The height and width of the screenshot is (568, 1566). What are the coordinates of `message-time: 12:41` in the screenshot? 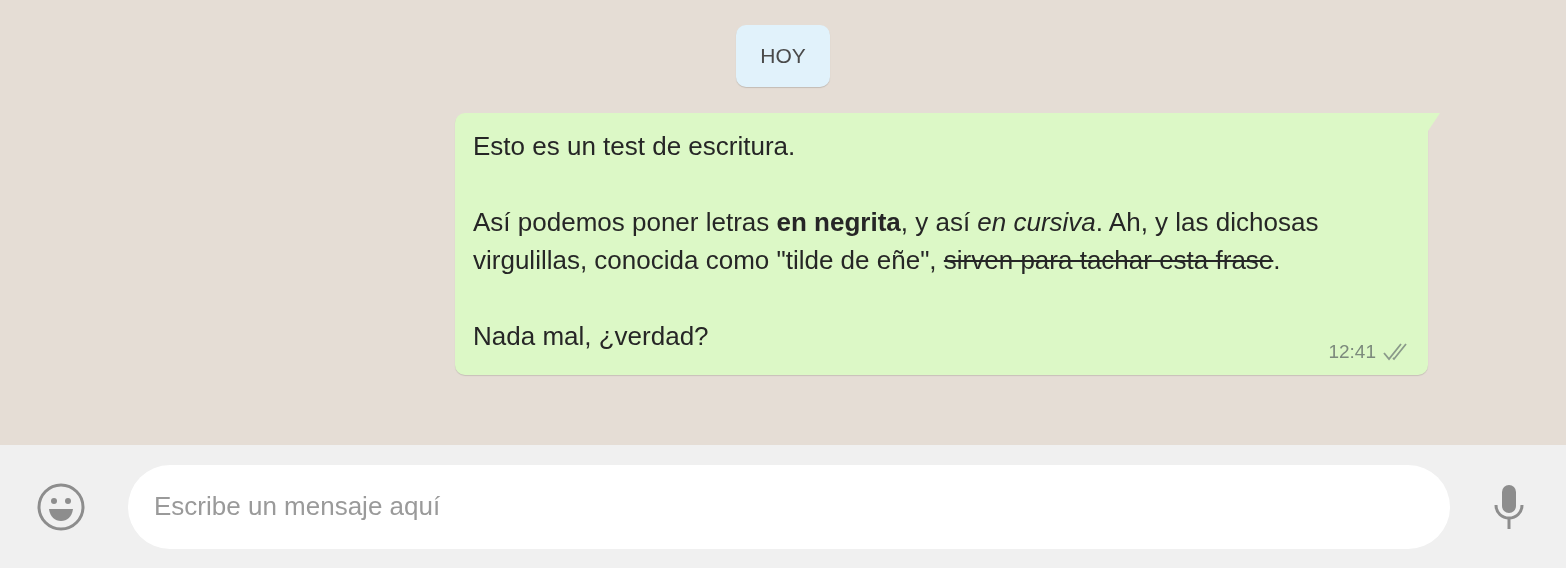 It's located at (1352, 352).